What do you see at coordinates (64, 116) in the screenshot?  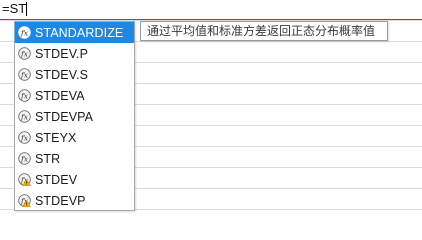 I see `autocomplete-item-label: STDEVPA` at bounding box center [64, 116].